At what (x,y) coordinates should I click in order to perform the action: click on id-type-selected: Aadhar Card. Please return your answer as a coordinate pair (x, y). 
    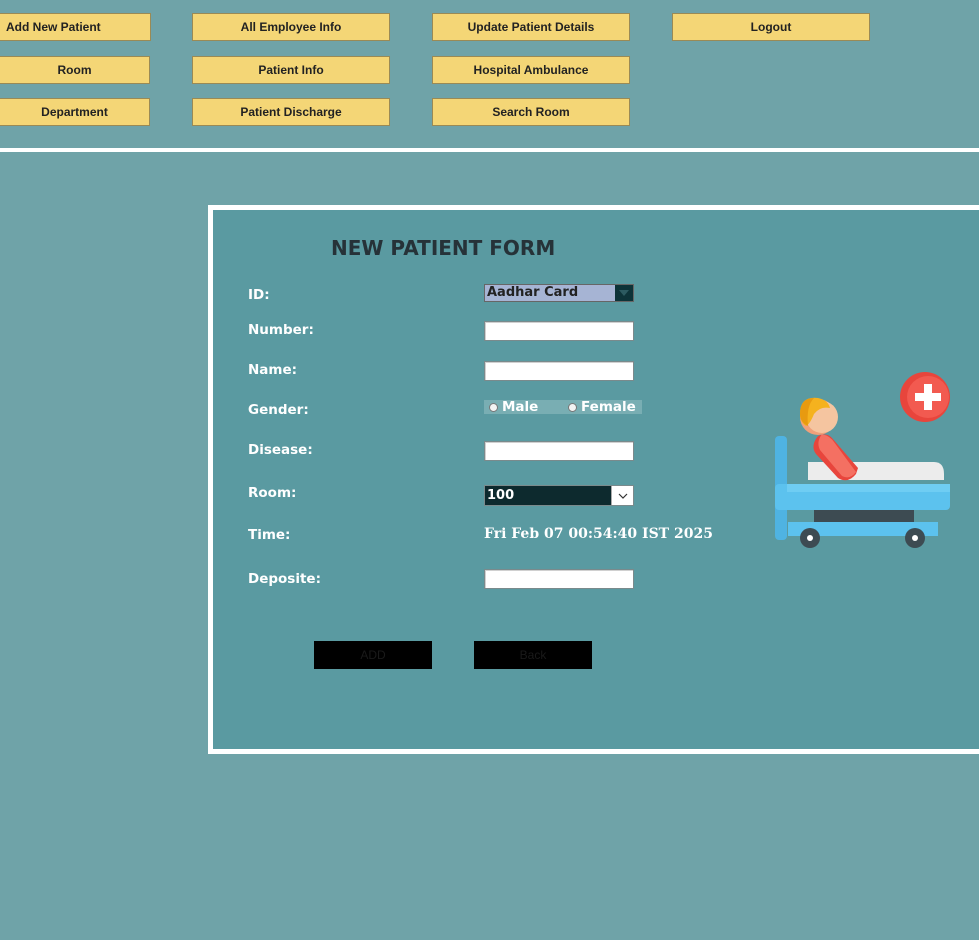
    Looking at the image, I should click on (533, 292).